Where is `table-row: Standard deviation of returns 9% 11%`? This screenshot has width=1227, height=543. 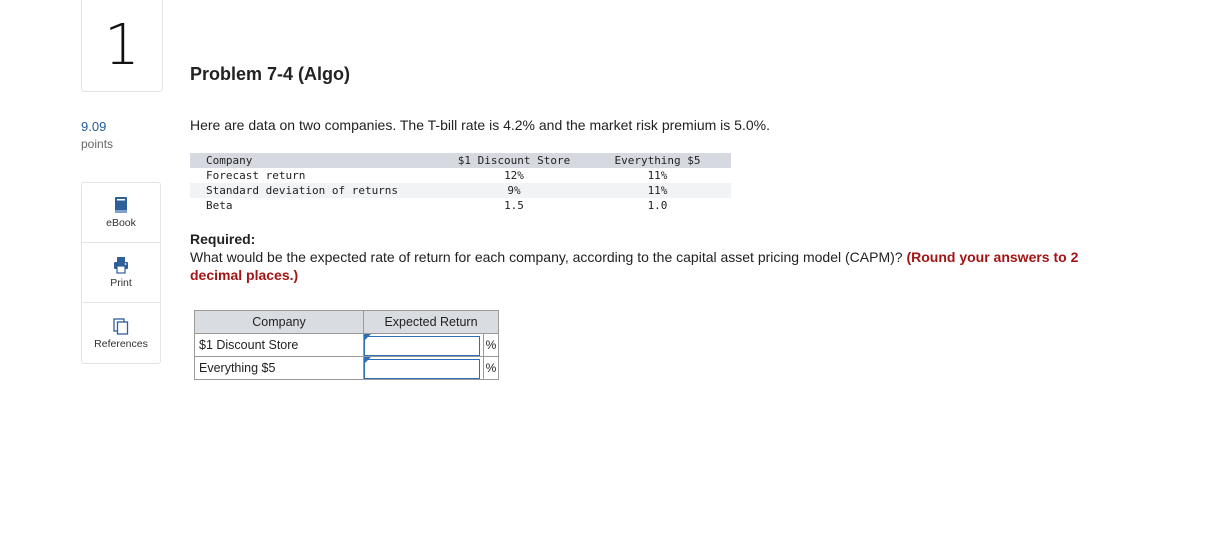
table-row: Standard deviation of returns 9% 11% is located at coordinates (460, 190).